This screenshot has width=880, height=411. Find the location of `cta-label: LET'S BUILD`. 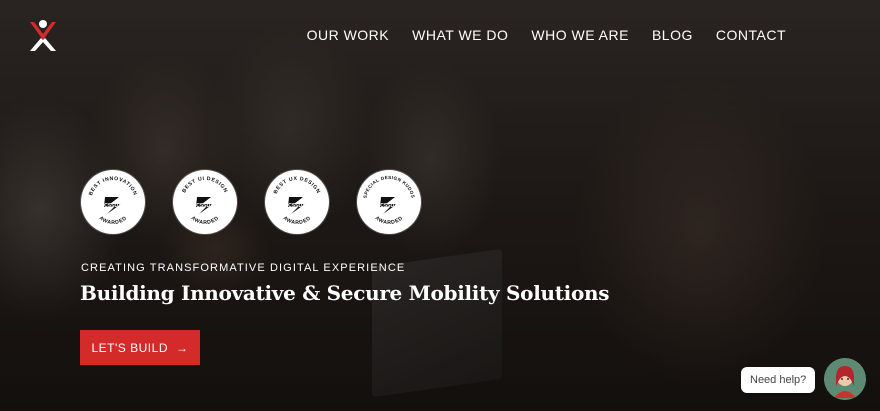

cta-label: LET'S BUILD is located at coordinates (129, 347).